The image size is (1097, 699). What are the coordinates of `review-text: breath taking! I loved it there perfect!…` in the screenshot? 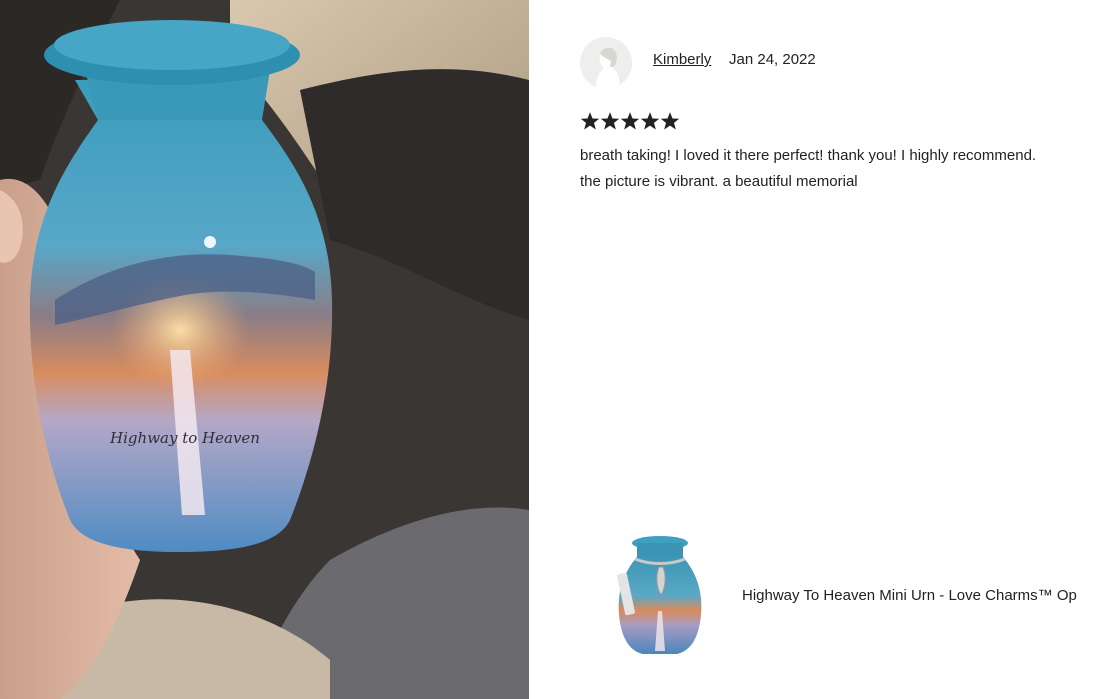 It's located at (838, 169).